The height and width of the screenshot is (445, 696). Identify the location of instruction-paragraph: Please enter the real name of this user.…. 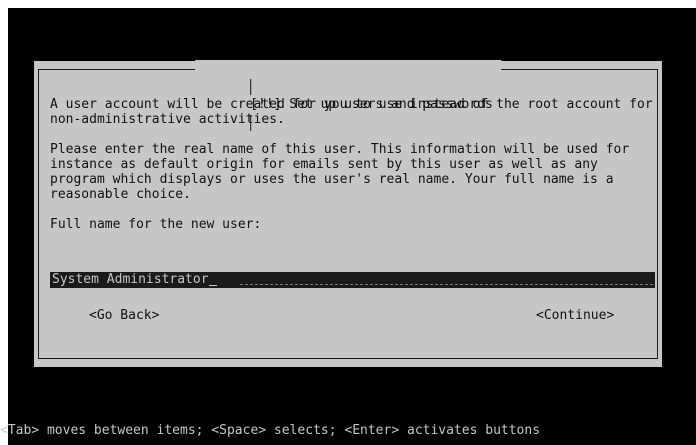
(340, 172).